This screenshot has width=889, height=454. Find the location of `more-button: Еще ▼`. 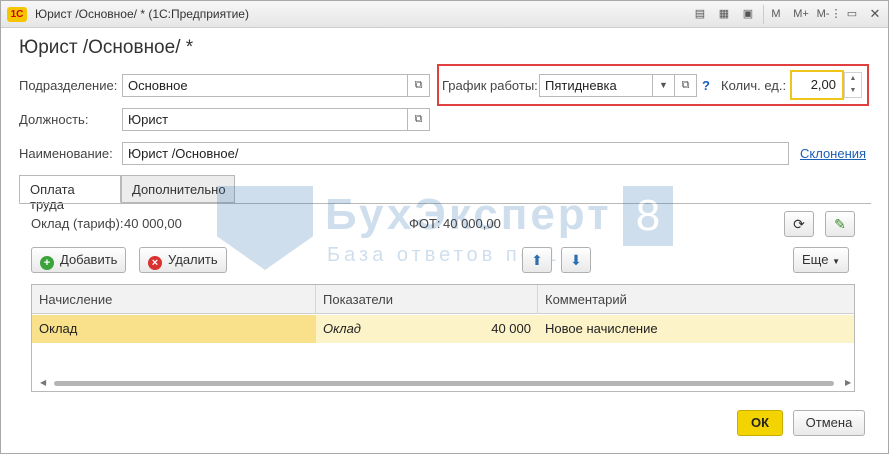

more-button: Еще ▼ is located at coordinates (821, 260).